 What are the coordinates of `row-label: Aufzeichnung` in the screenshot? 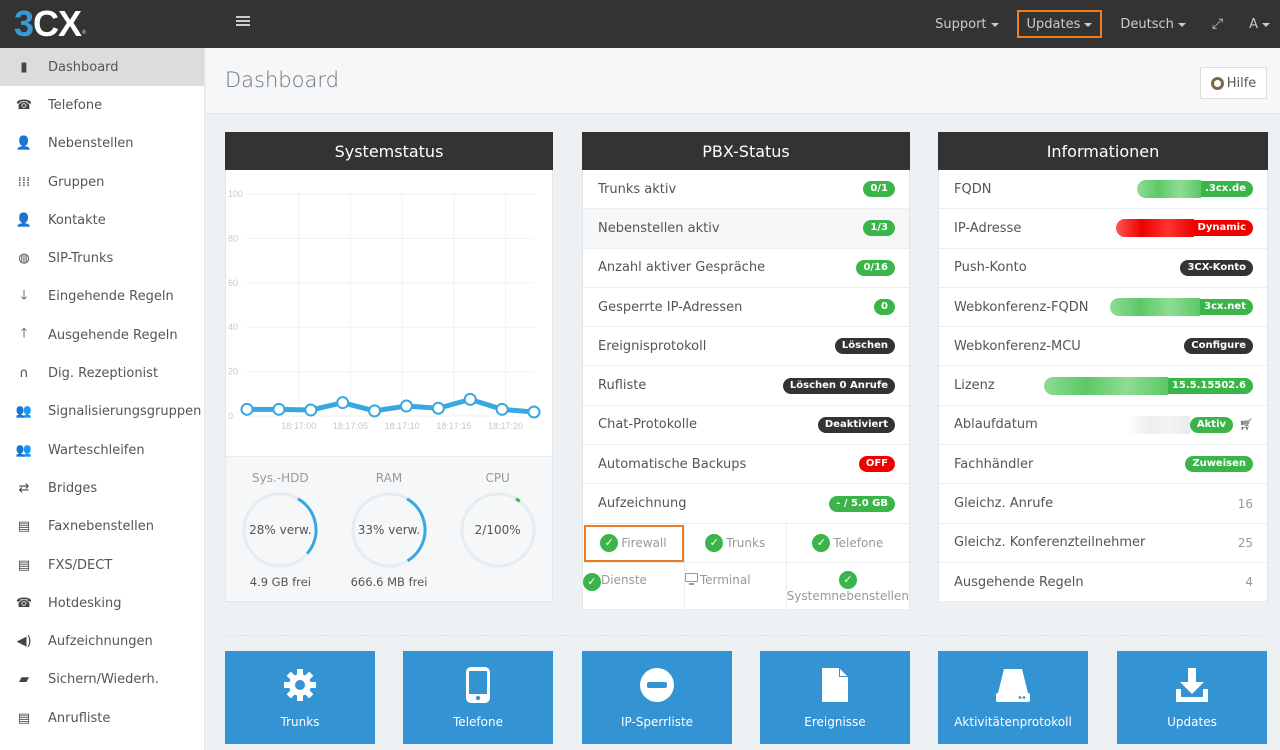 It's located at (642, 504).